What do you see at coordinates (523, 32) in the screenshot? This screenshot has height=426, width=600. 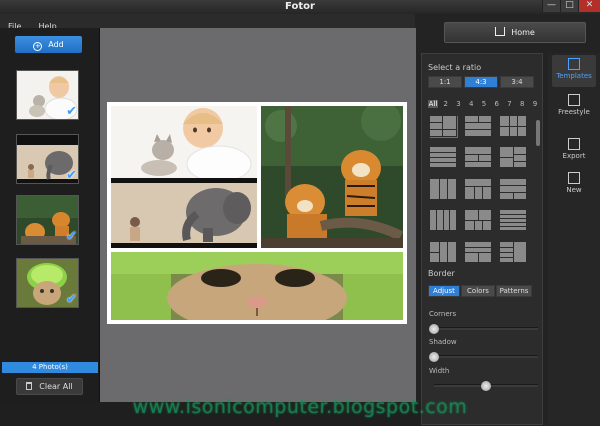 I see `home-label: Home` at bounding box center [523, 32].